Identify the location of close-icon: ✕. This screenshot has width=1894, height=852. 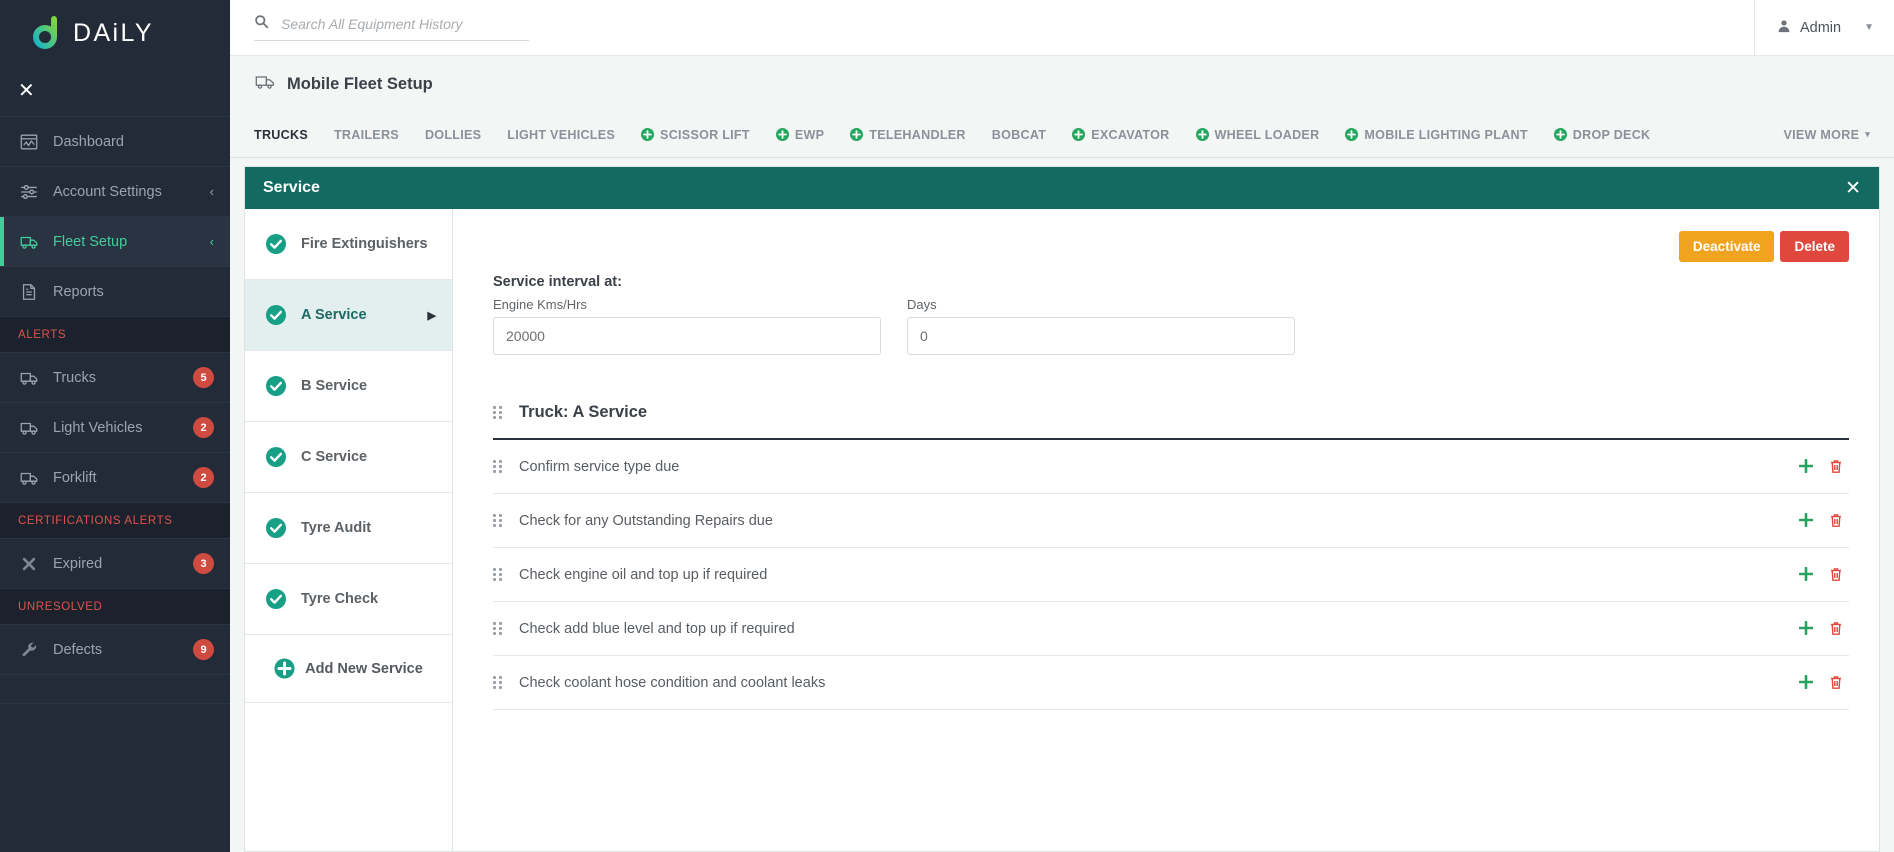
(1853, 188).